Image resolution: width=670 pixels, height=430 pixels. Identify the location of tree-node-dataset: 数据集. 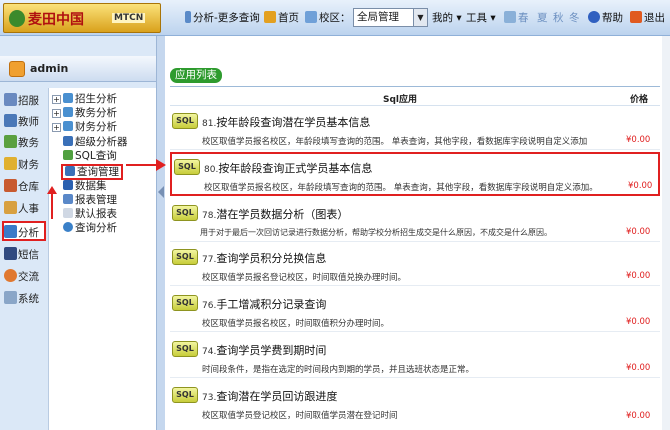
(85, 186).